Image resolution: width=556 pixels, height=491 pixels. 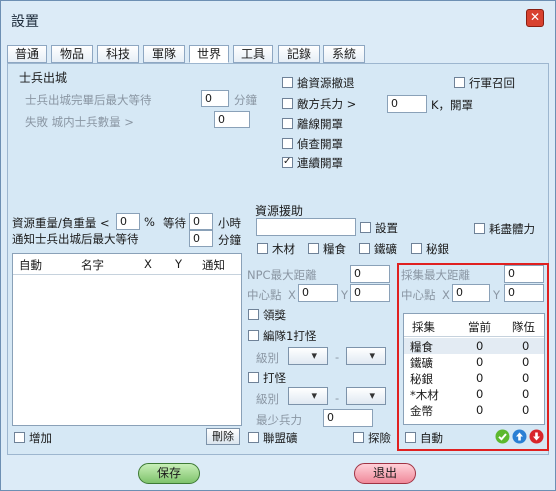 What do you see at coordinates (92, 265) in the screenshot?
I see `col-name: 名字` at bounding box center [92, 265].